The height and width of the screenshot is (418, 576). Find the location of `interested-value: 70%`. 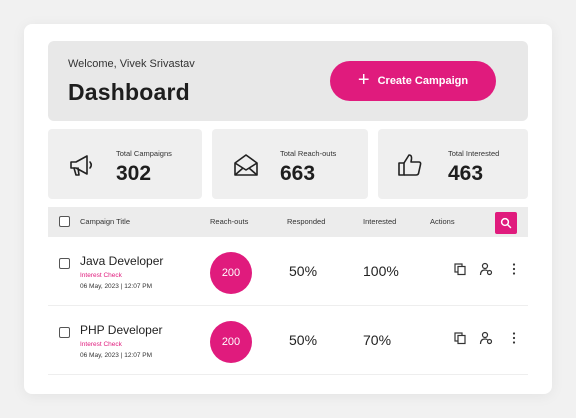

interested-value: 70% is located at coordinates (377, 340).